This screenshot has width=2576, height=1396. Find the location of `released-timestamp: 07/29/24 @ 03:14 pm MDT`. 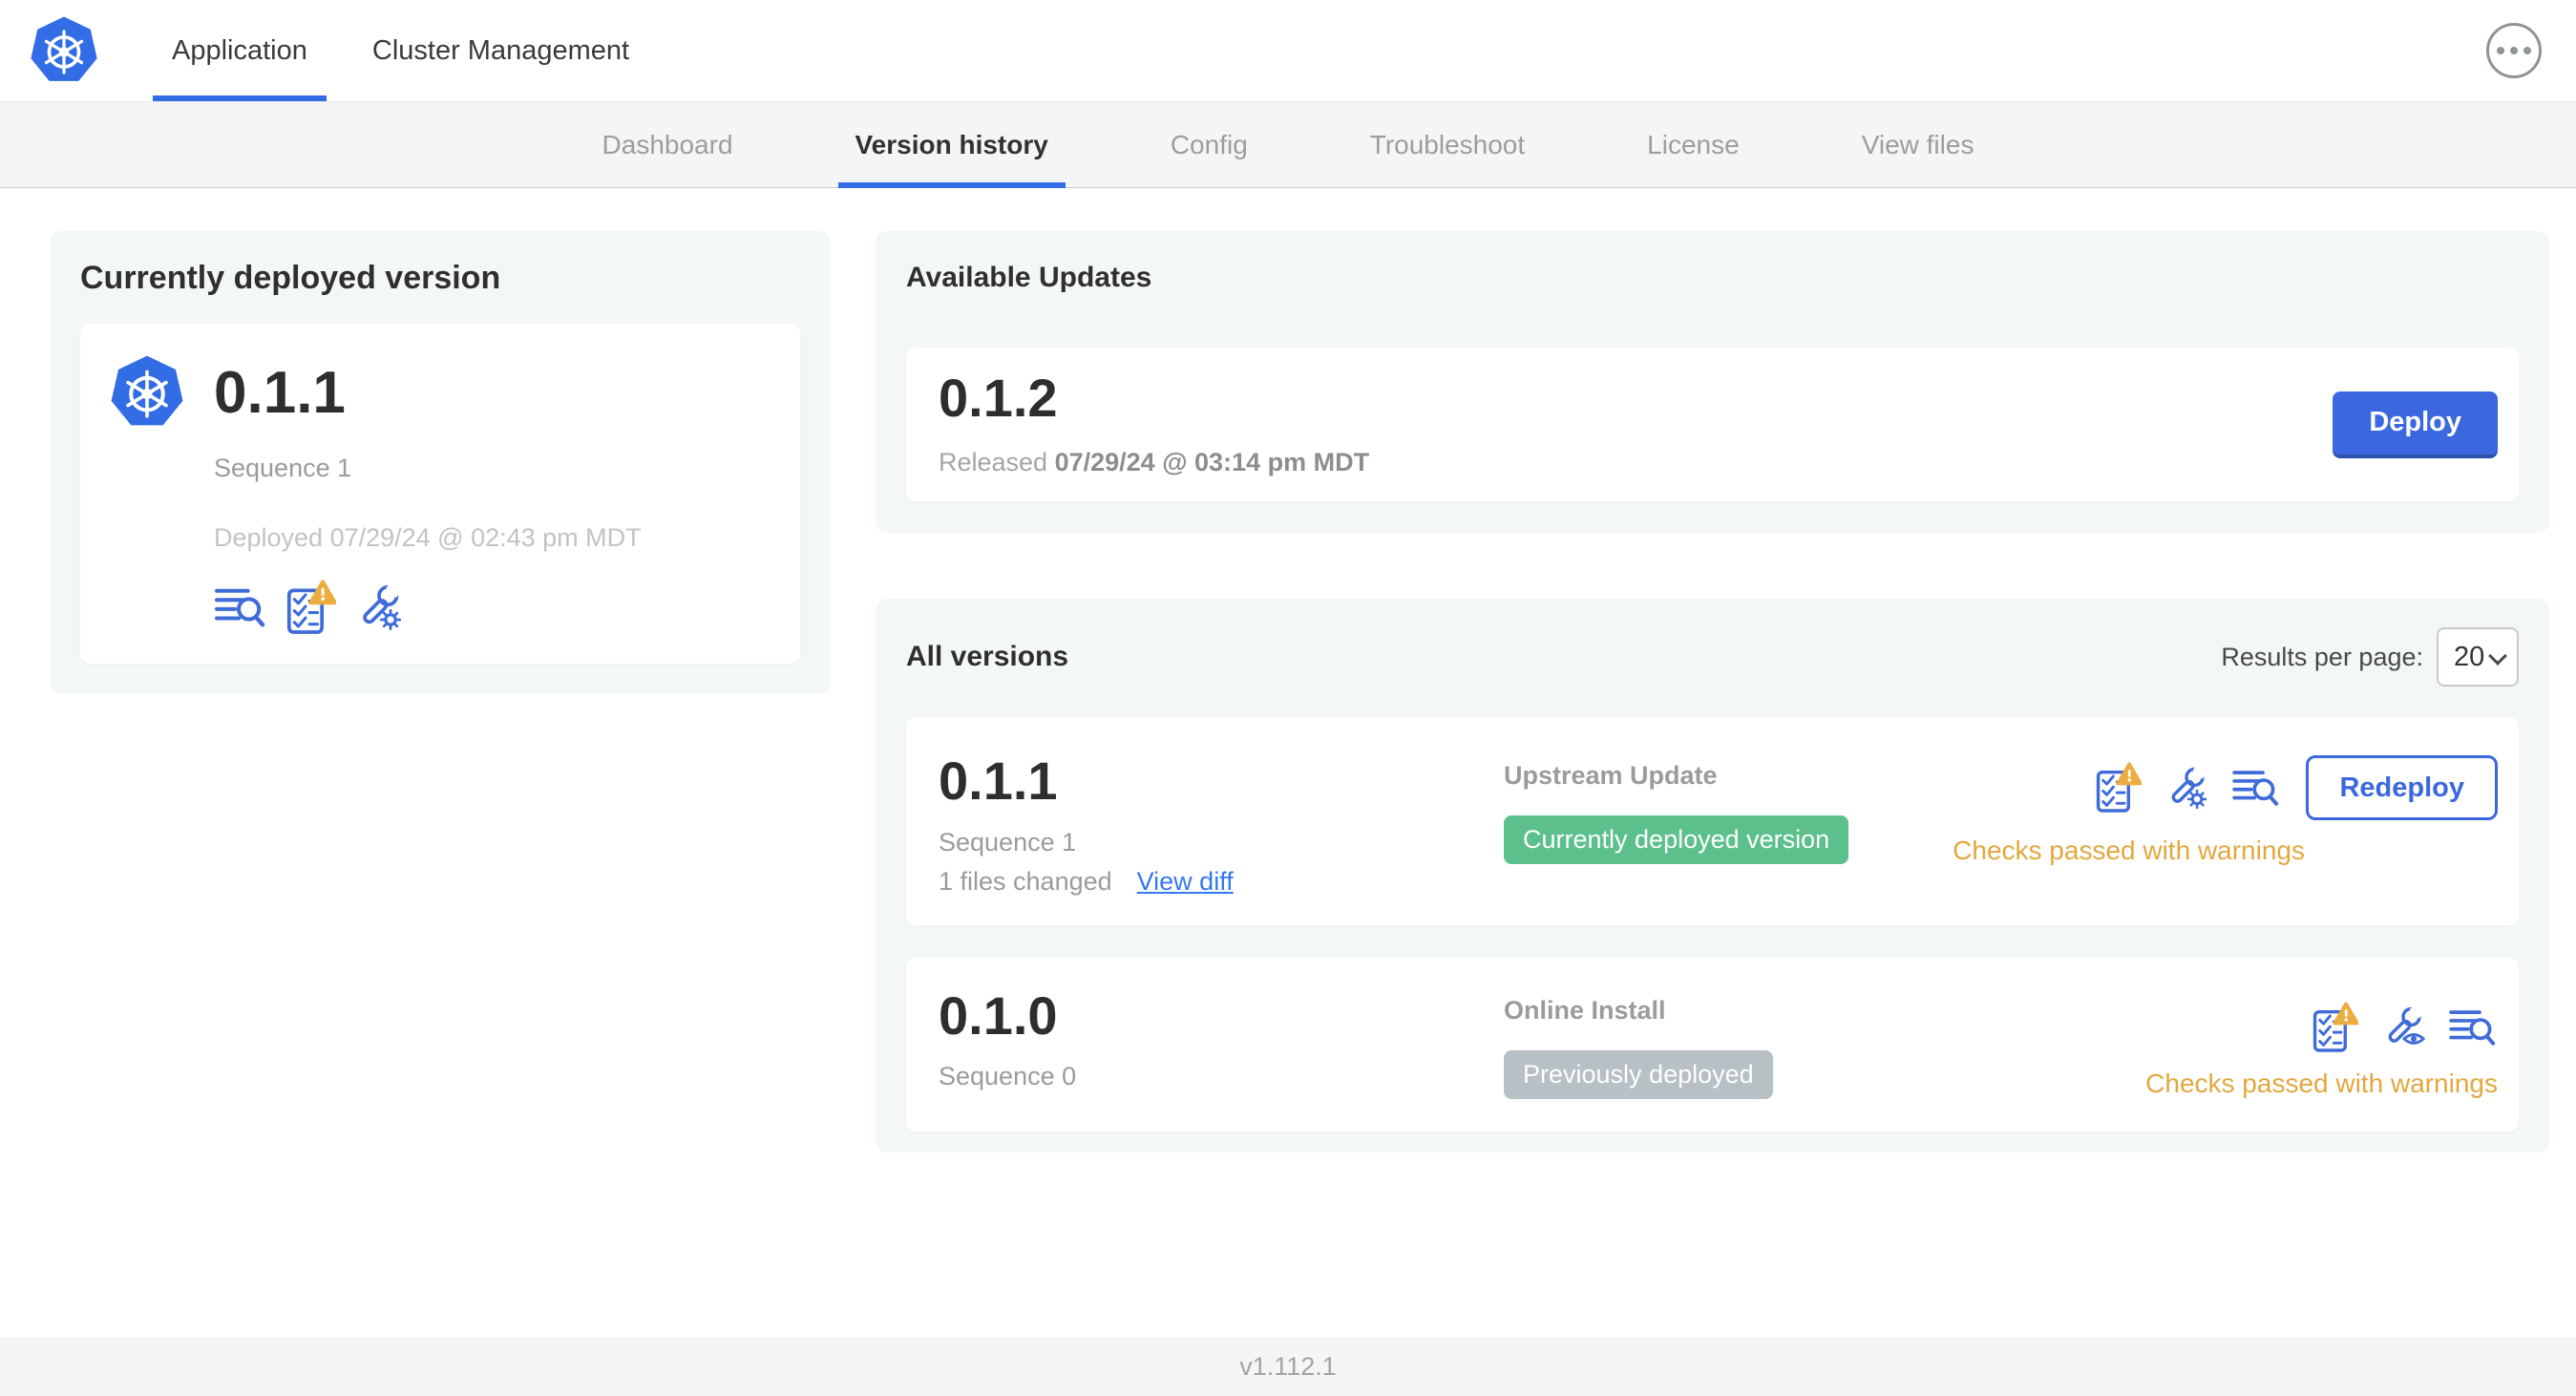

released-timestamp: 07/29/24 @ 03:14 pm MDT is located at coordinates (1212, 462).